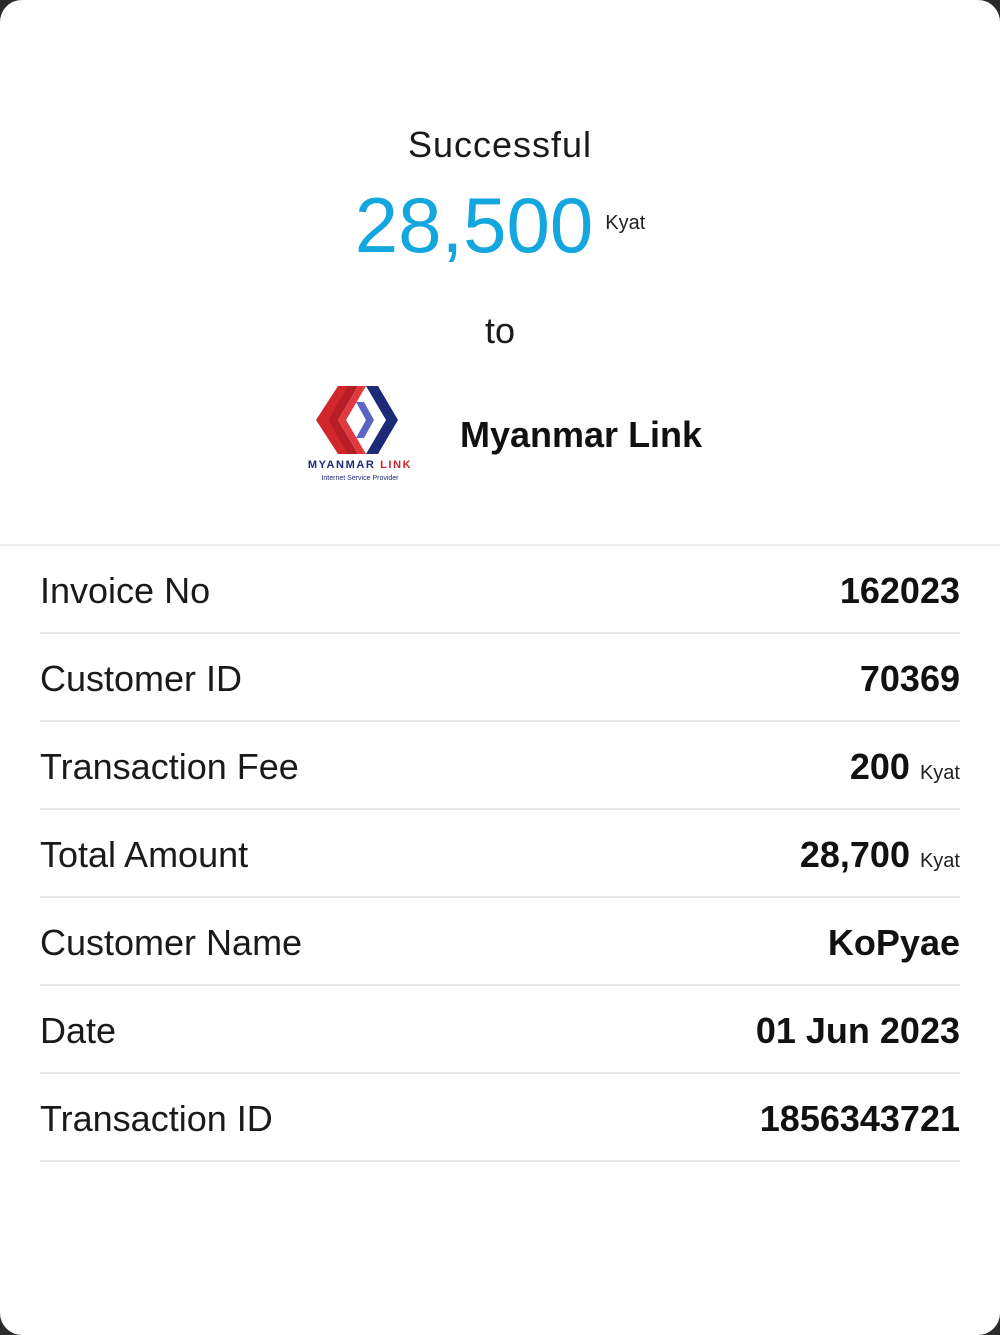  What do you see at coordinates (857, 1030) in the screenshot?
I see `detail-value: 01 Jun 2023` at bounding box center [857, 1030].